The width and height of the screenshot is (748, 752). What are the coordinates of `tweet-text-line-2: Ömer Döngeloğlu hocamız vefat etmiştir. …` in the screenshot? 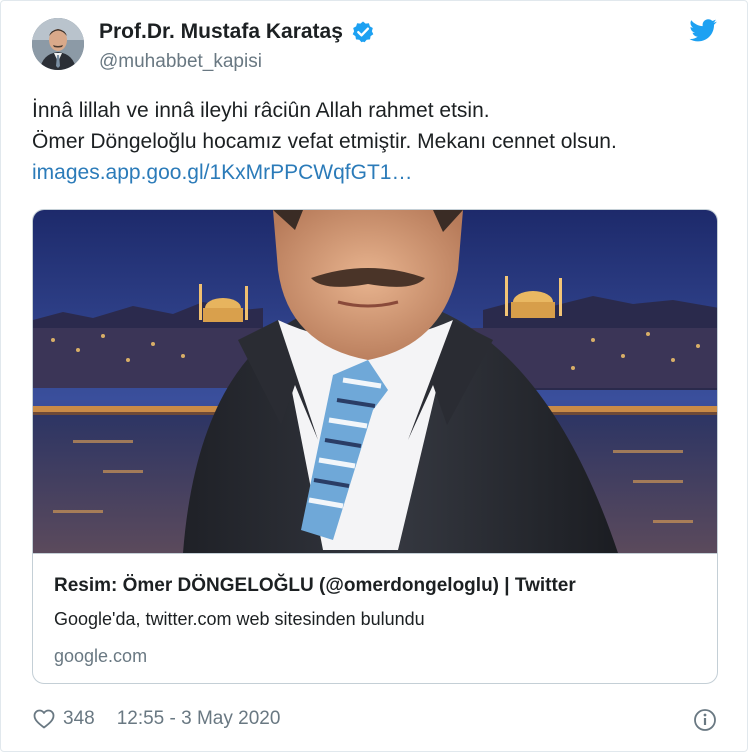 It's located at (324, 141).